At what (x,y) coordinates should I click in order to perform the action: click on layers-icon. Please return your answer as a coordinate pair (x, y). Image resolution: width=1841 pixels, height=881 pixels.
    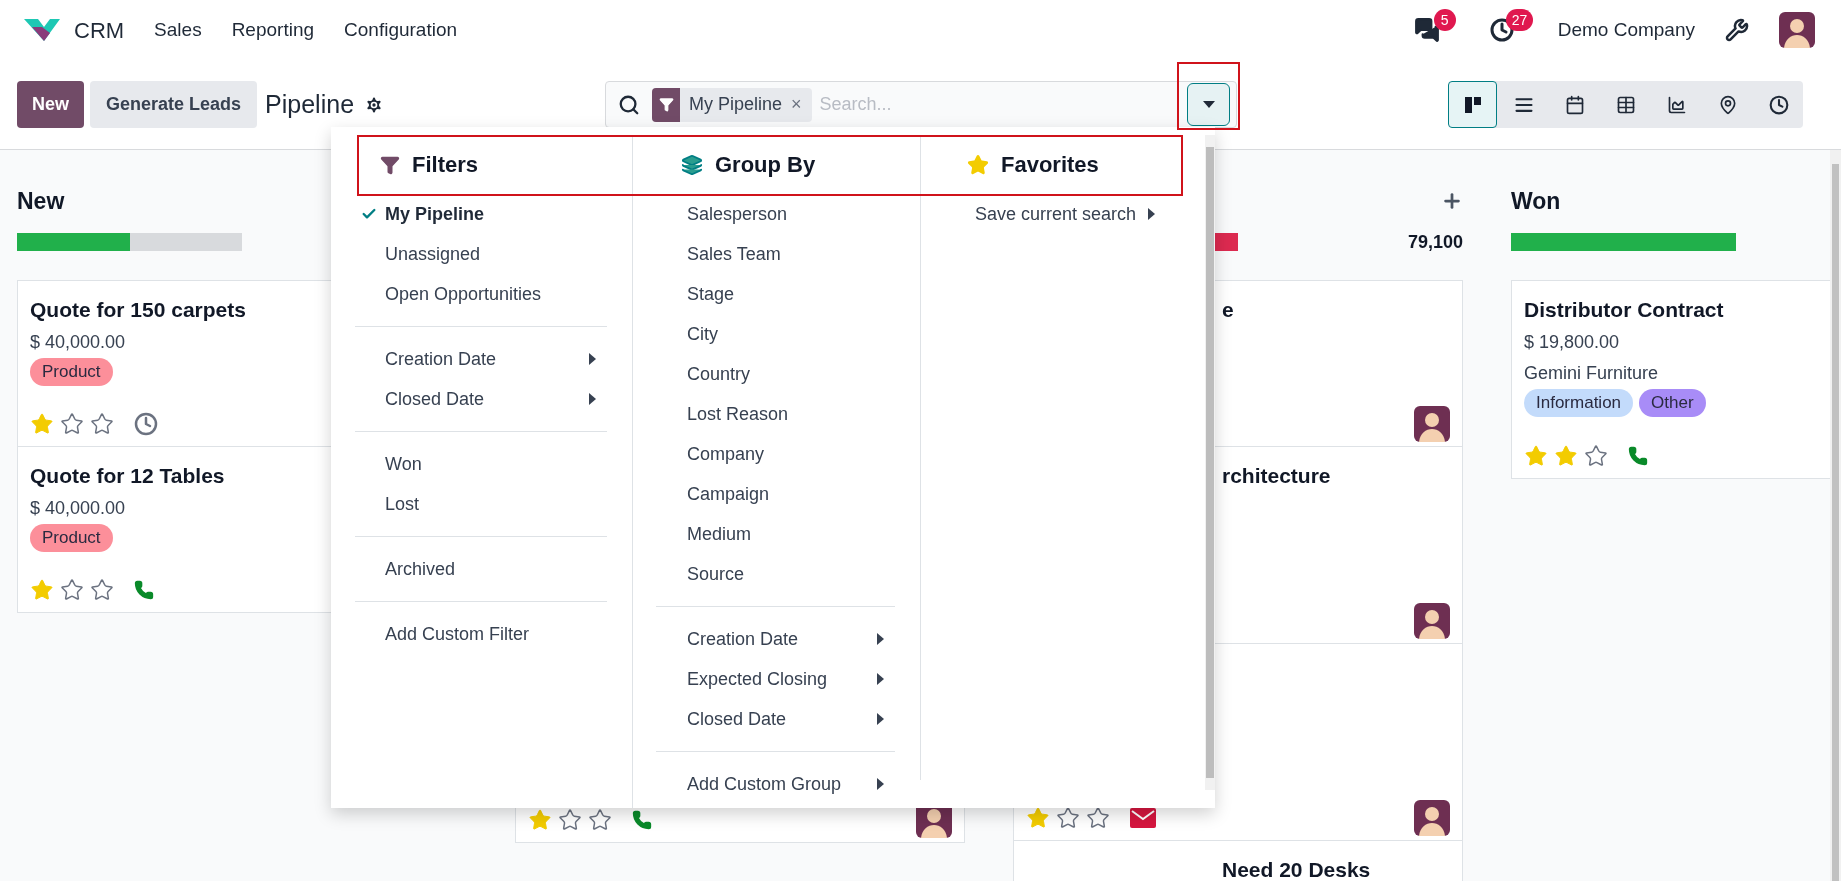
    Looking at the image, I should click on (692, 164).